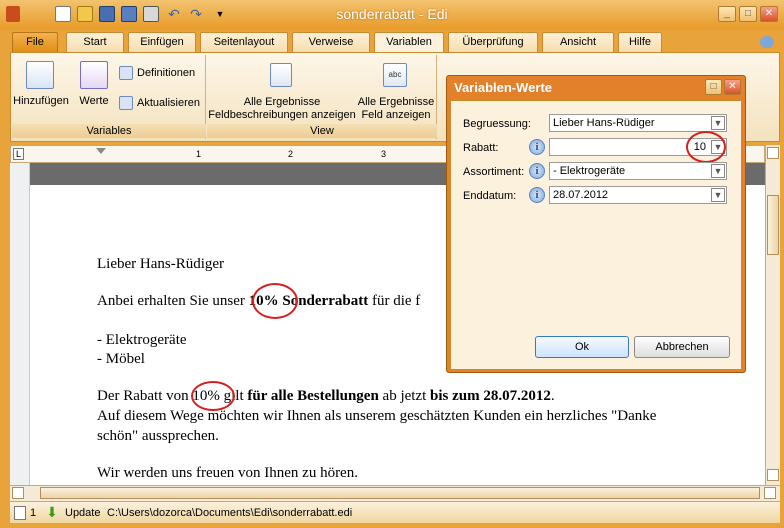  I want to click on window-title: sonderrabatt - Edi, so click(392, 14).